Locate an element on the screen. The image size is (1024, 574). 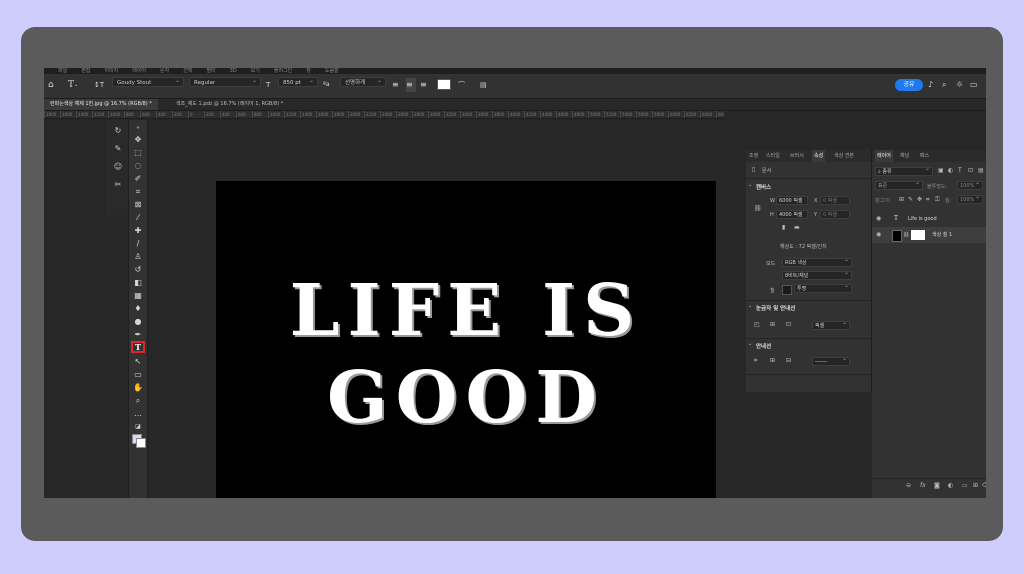
canvas-text-line-2: GOOD is located at coordinates (466, 397).